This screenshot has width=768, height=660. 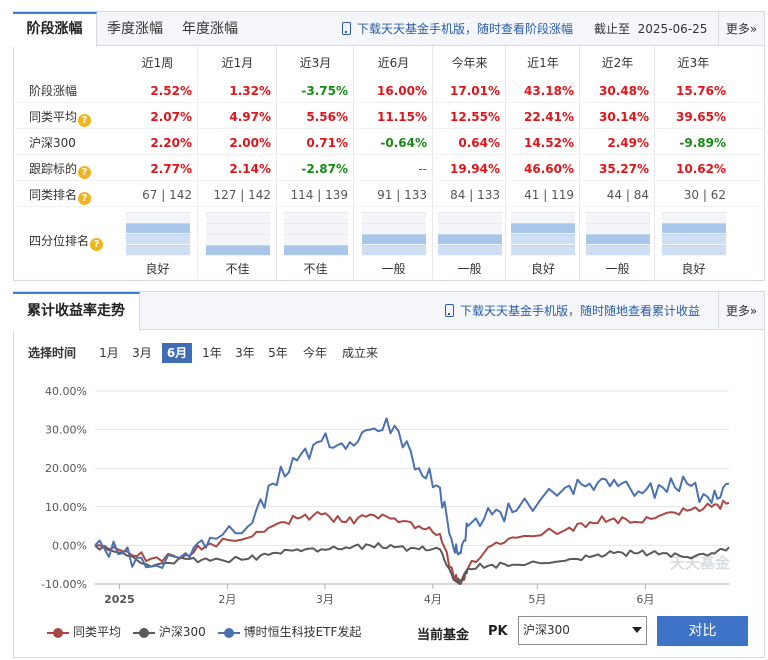 I want to click on chart-legend: 同类平均 沪深300 博时恒生科技ETF发起, so click(x=204, y=632).